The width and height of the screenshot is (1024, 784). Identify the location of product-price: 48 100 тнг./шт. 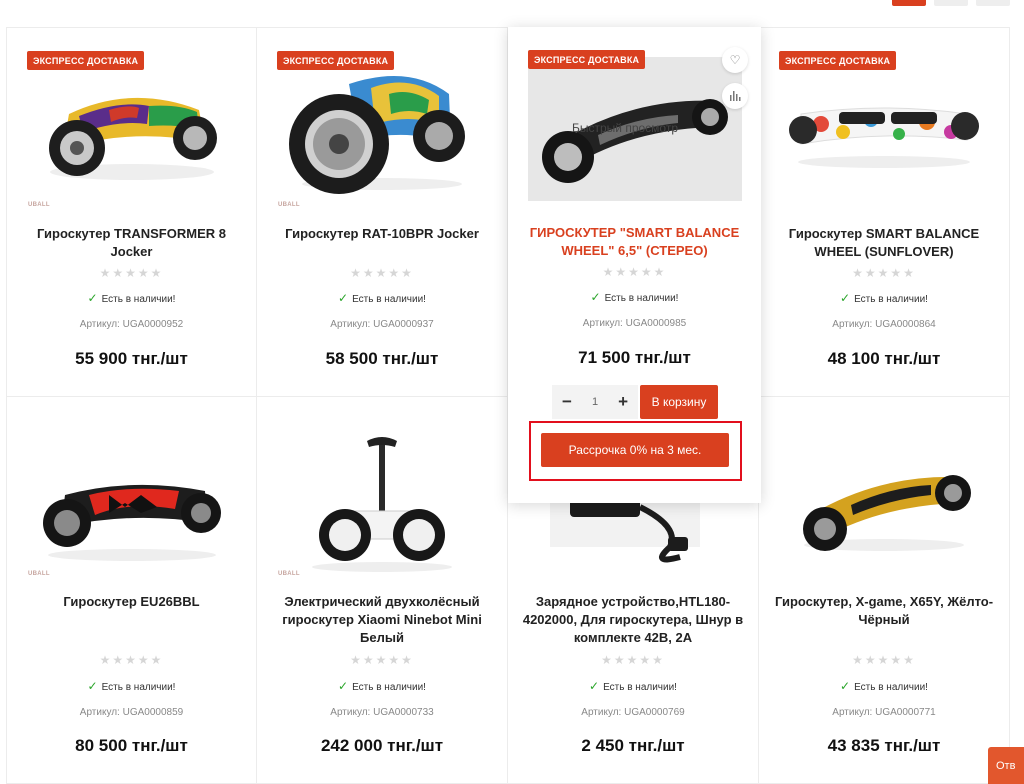
(884, 358).